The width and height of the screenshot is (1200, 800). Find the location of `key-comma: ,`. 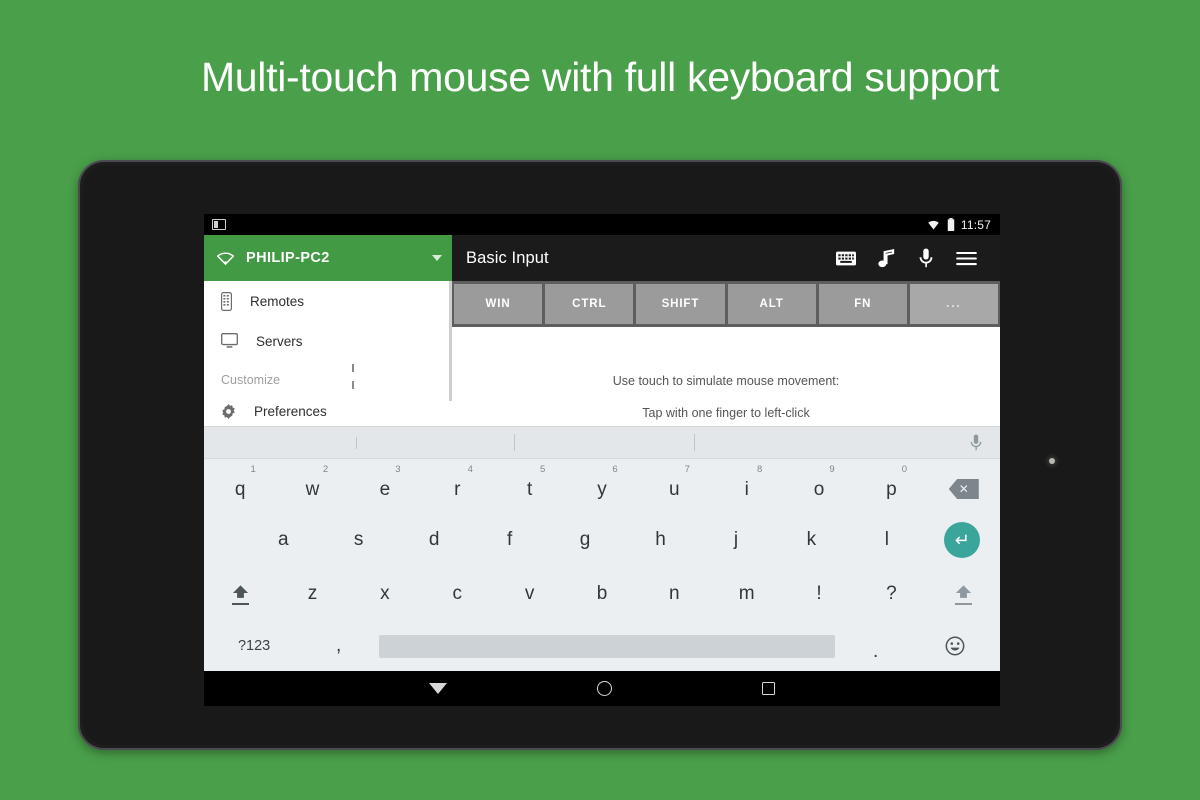

key-comma: , is located at coordinates (338, 646).